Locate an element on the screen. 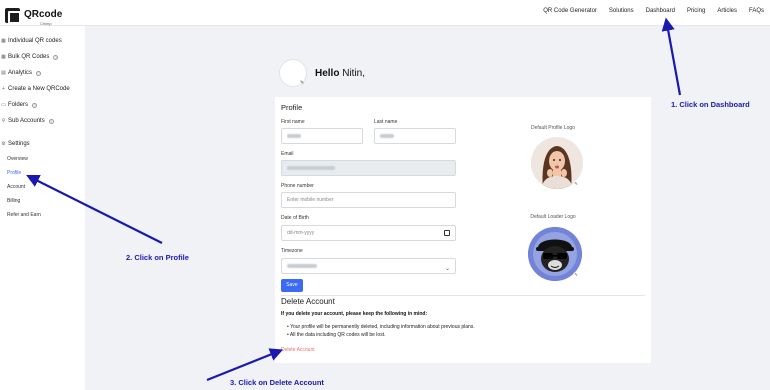 The width and height of the screenshot is (770, 390). annotation-dashboard: 1. Click on Dashboard is located at coordinates (710, 104).